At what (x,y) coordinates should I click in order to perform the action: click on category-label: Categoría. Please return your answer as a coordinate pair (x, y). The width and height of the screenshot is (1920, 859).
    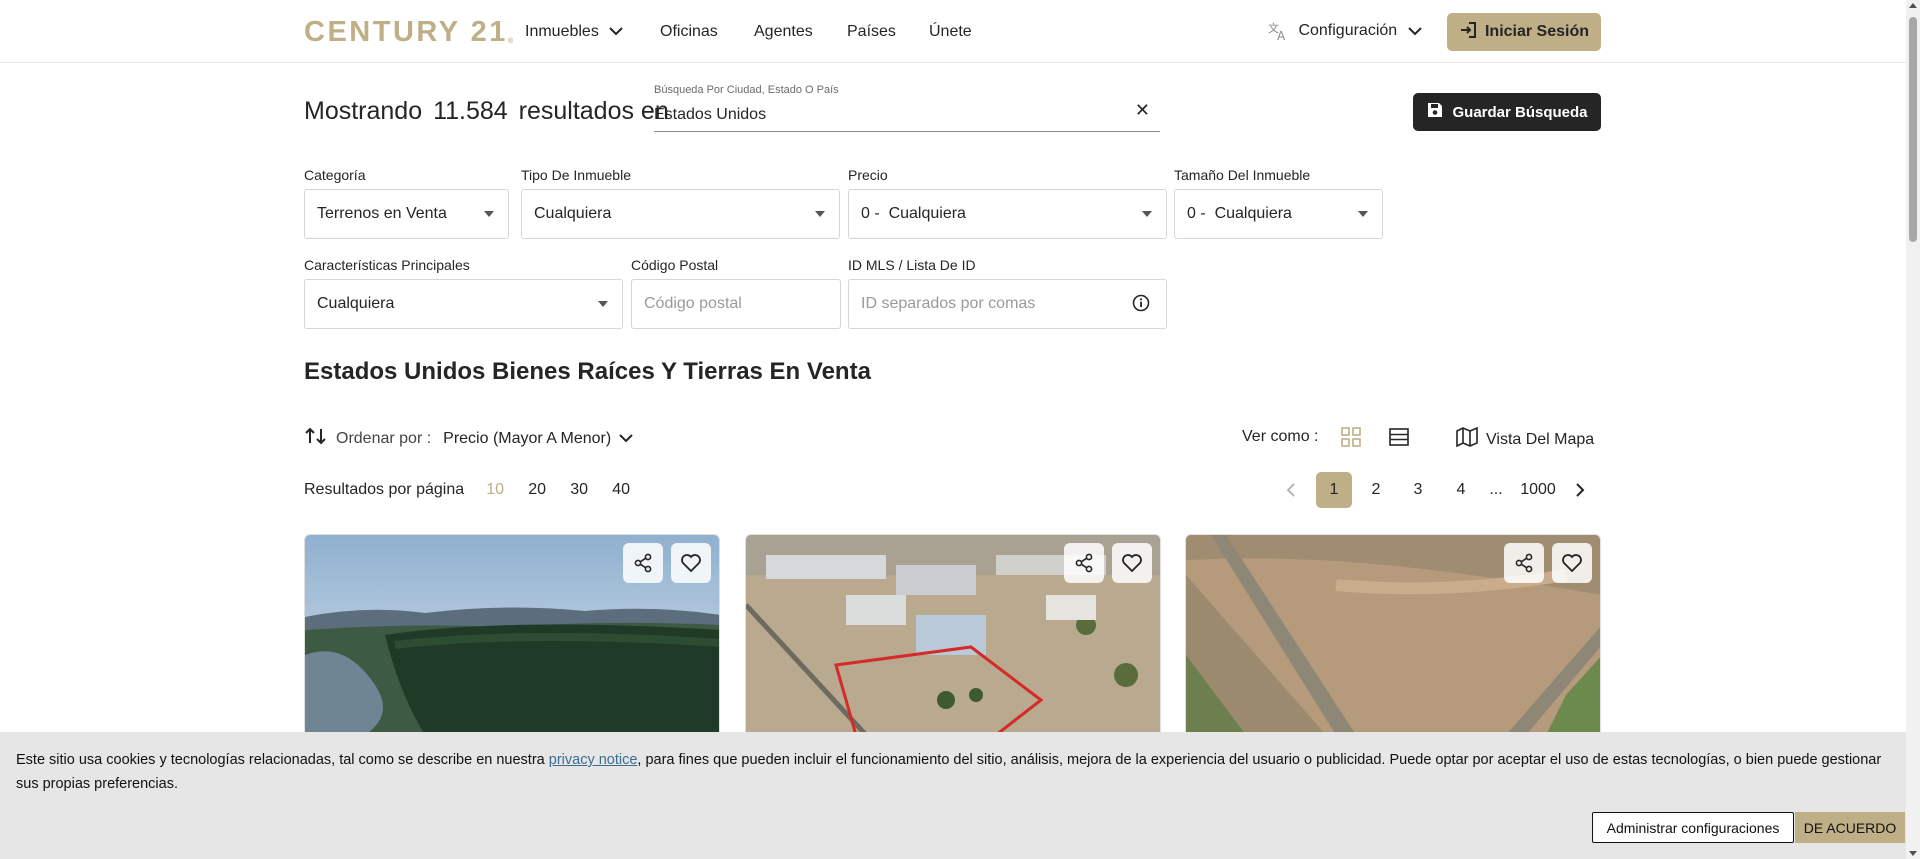
    Looking at the image, I should click on (335, 175).